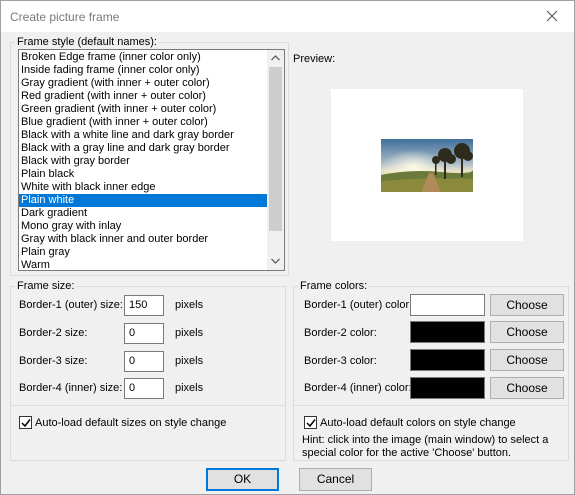 This screenshot has width=575, height=495. Describe the element at coordinates (143, 252) in the screenshot. I see `list-item: Plain gray` at that location.